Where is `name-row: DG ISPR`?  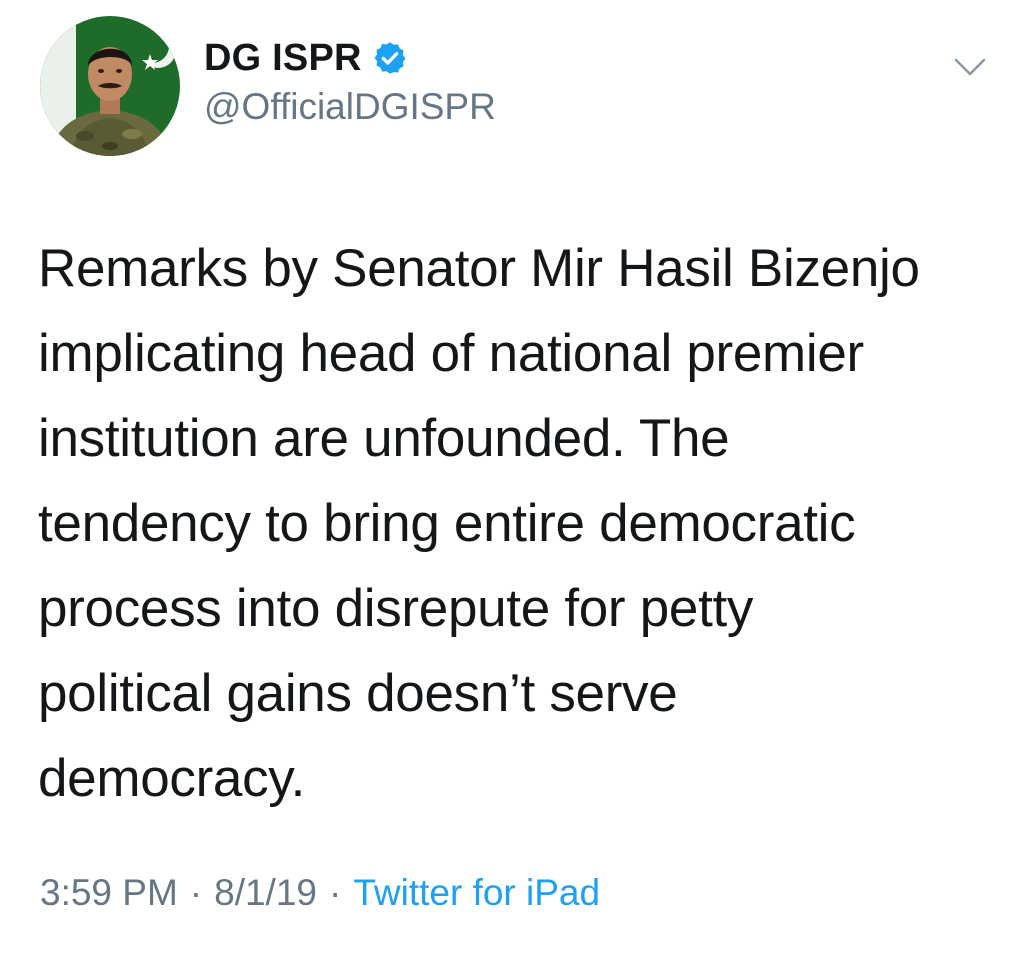
name-row: DG ISPR is located at coordinates (350, 58).